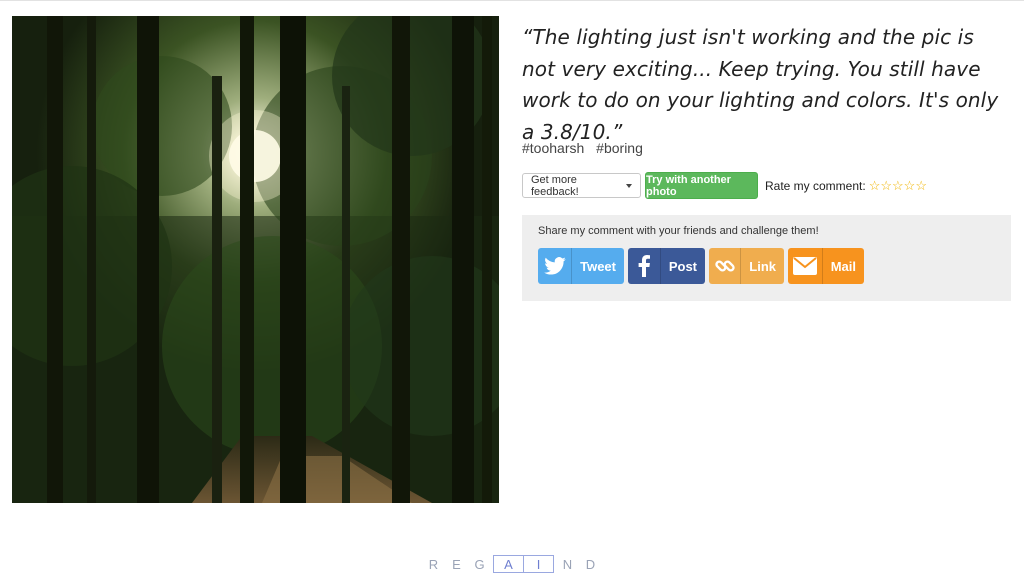  I want to click on post-label: Post, so click(682, 266).